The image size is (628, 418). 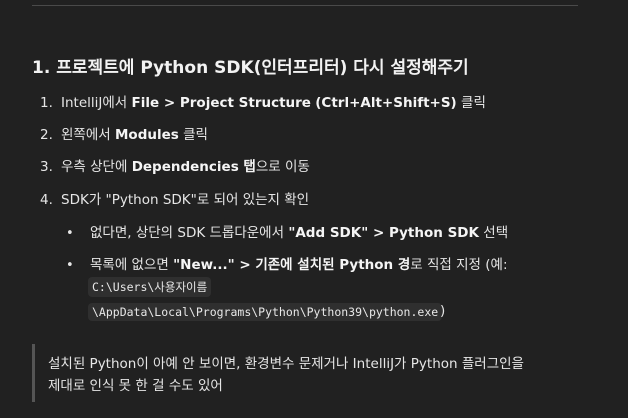 What do you see at coordinates (305, 5) in the screenshot?
I see `divider` at bounding box center [305, 5].